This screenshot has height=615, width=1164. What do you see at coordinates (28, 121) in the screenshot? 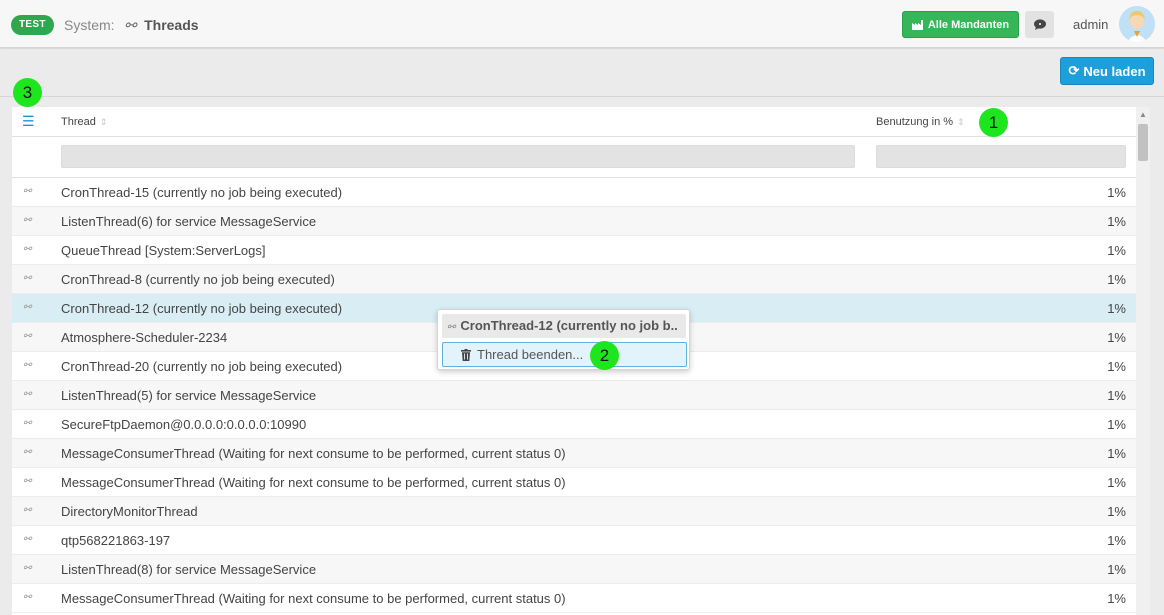
I see `column-menu-icon: ☰` at bounding box center [28, 121].